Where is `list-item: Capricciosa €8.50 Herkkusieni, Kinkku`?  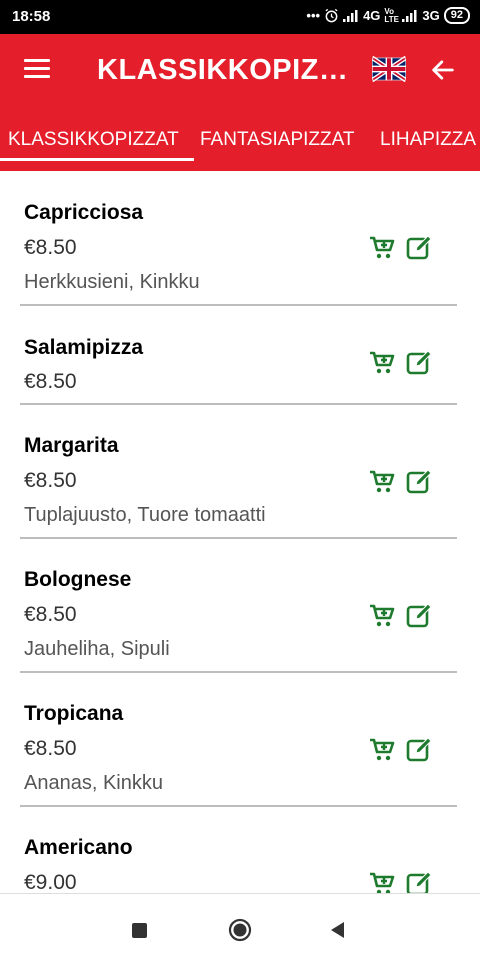
list-item: Capricciosa €8.50 Herkkusieni, Kinkku is located at coordinates (238, 238).